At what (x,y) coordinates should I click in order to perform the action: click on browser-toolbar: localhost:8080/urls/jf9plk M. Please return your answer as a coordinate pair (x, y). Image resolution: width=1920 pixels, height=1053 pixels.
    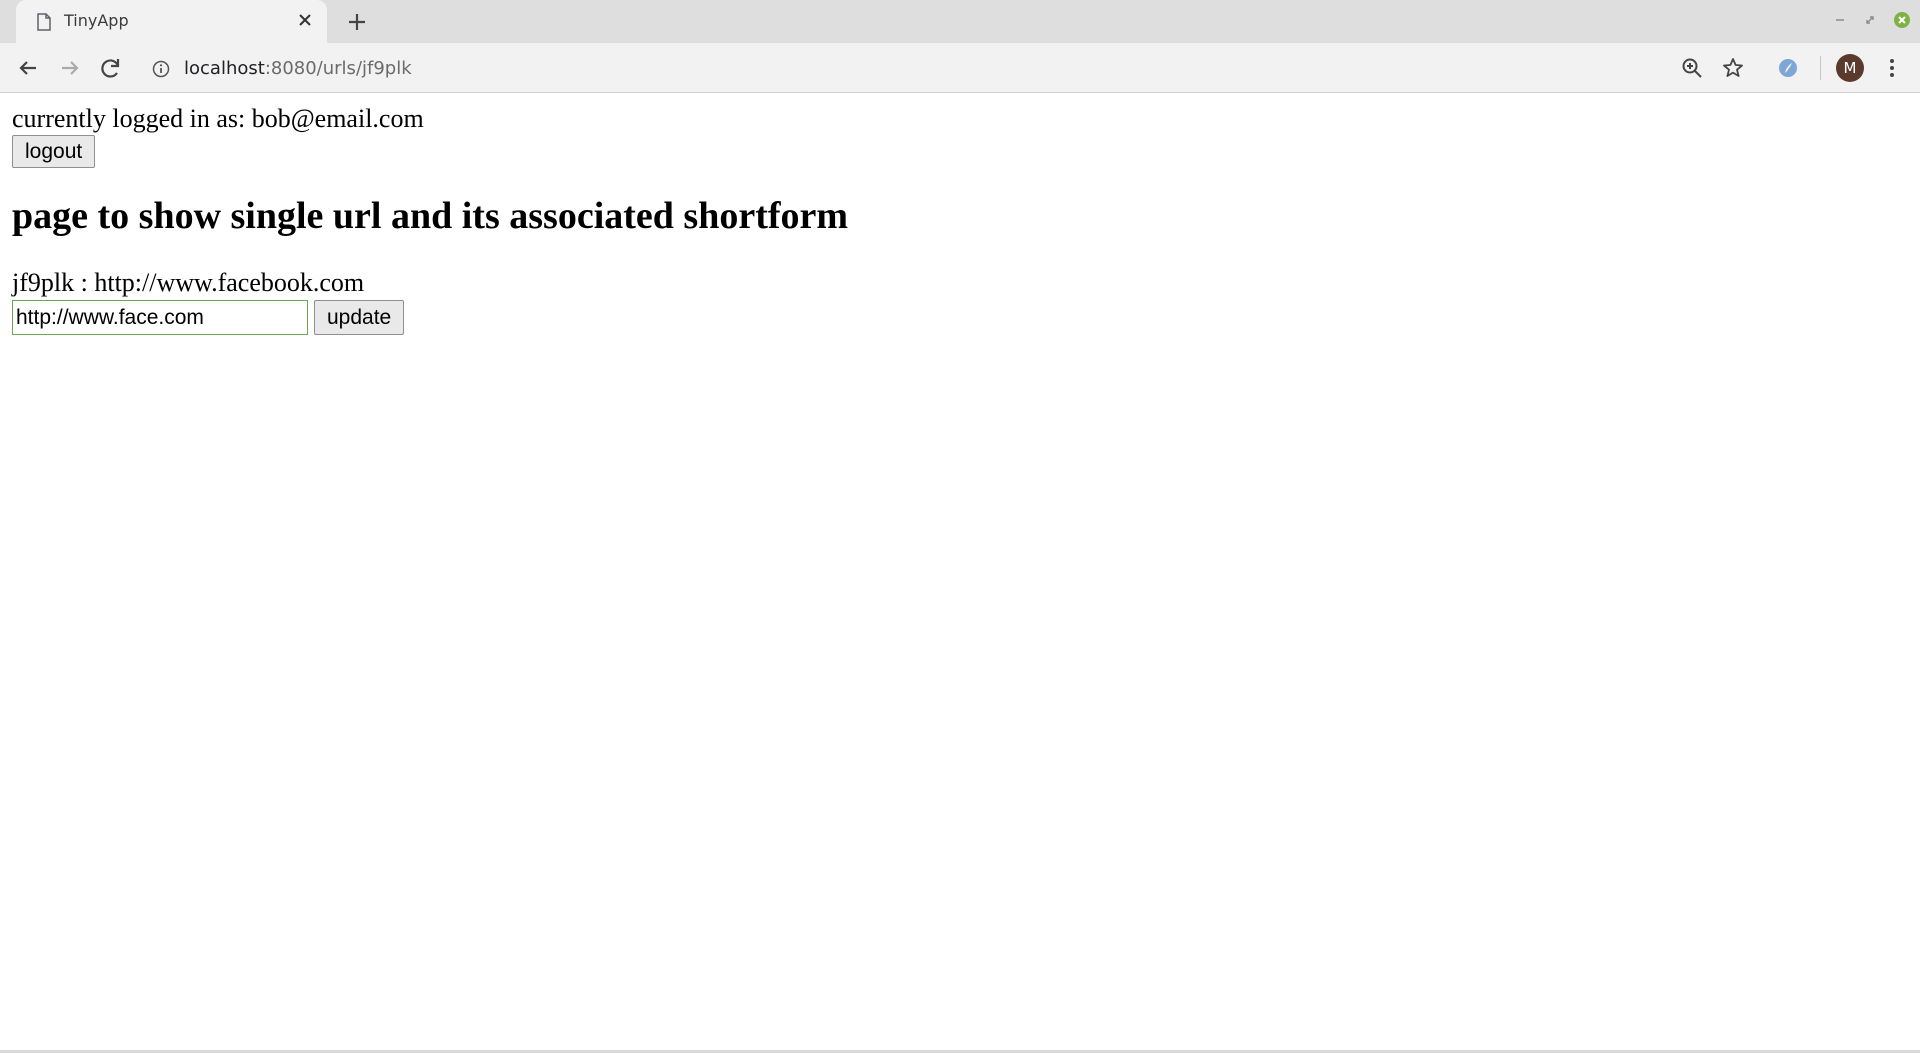
    Looking at the image, I should click on (960, 68).